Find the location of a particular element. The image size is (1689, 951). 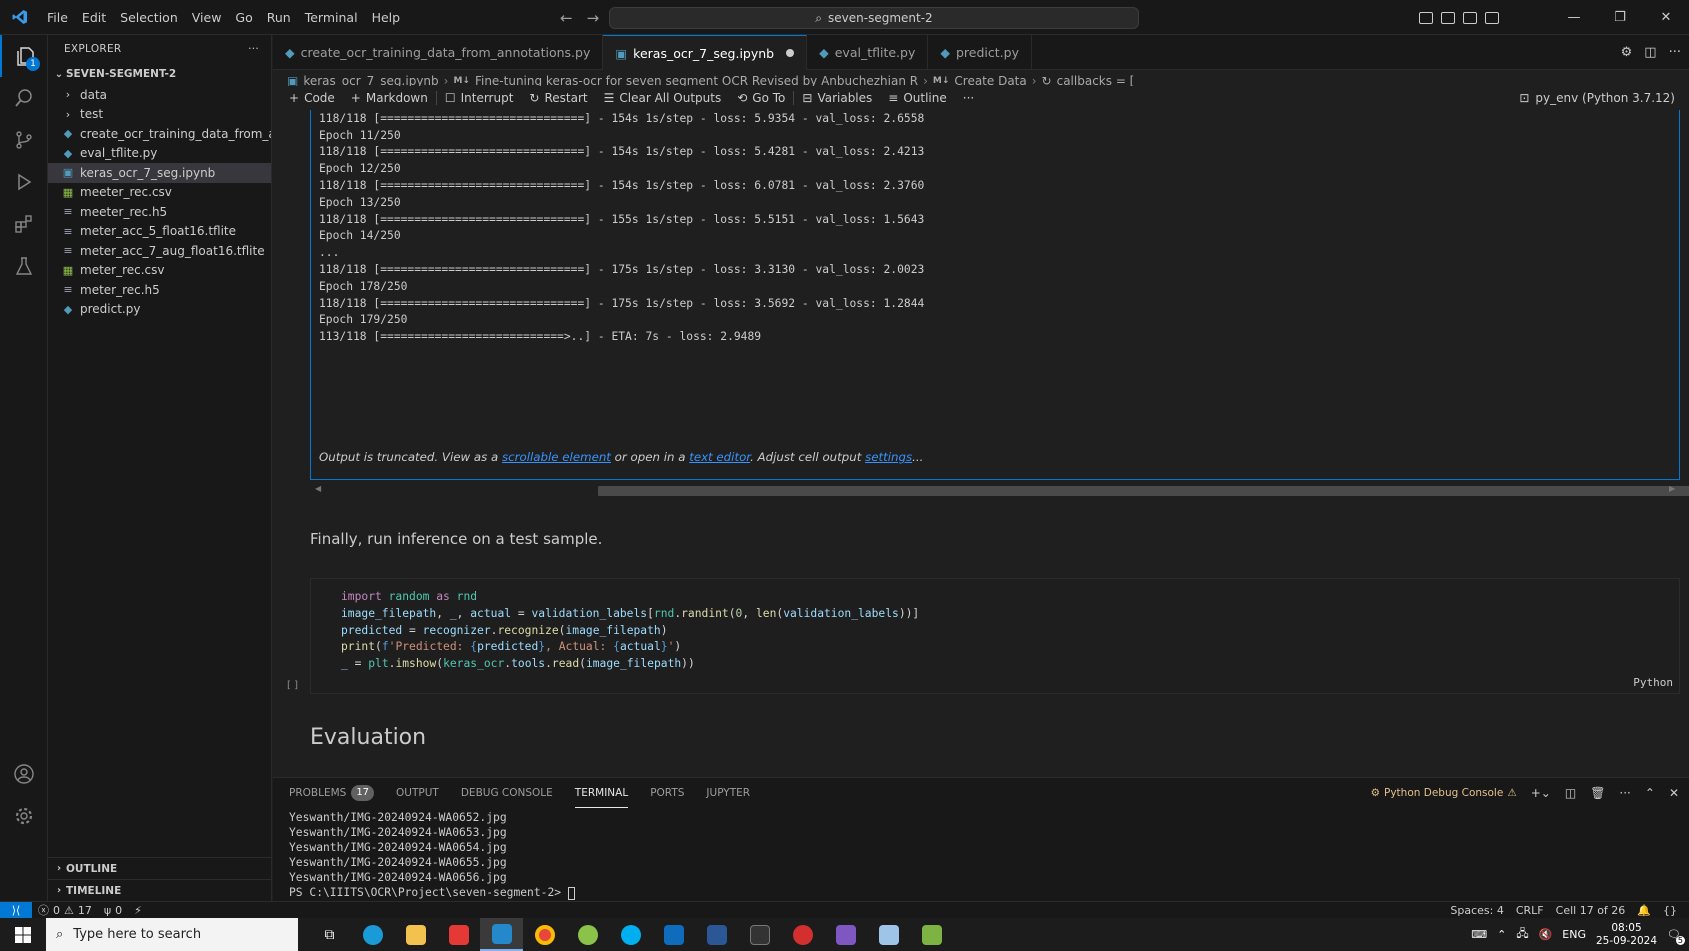

clear-outputs-button: ☰ Clear All Outputs is located at coordinates (663, 98).